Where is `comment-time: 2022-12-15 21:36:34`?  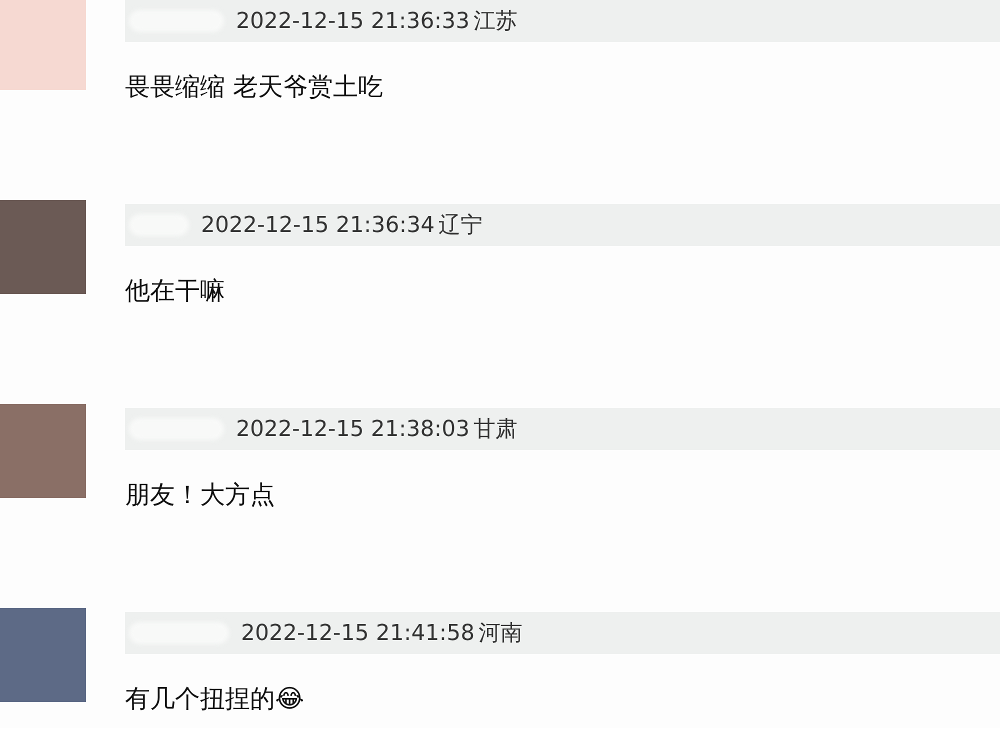 comment-time: 2022-12-15 21:36:34 is located at coordinates (318, 226).